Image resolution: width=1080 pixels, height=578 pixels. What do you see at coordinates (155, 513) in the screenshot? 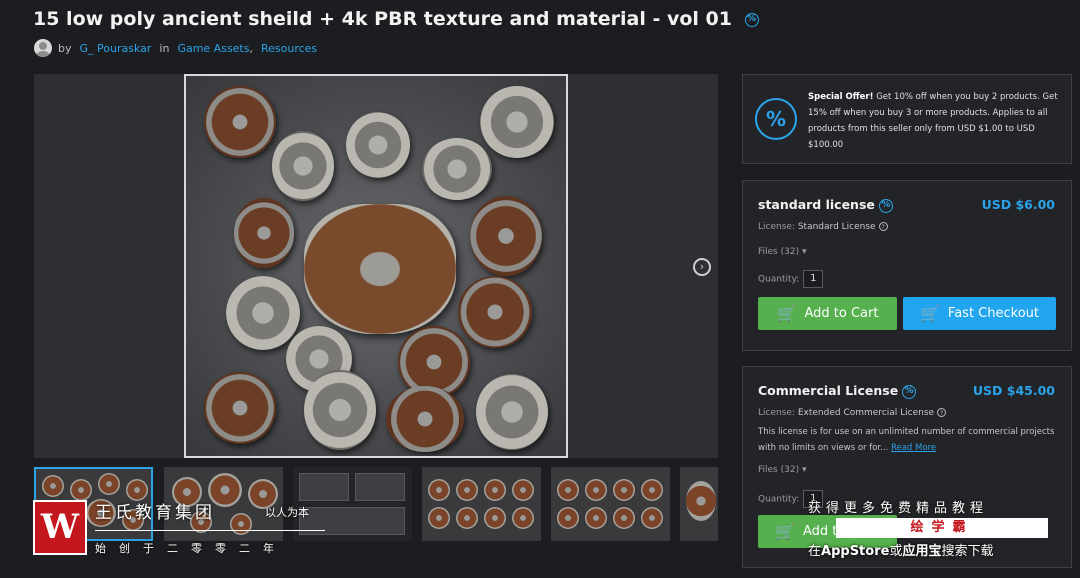
I see `watermark-org-name: 王氏教育集团` at bounding box center [155, 513].